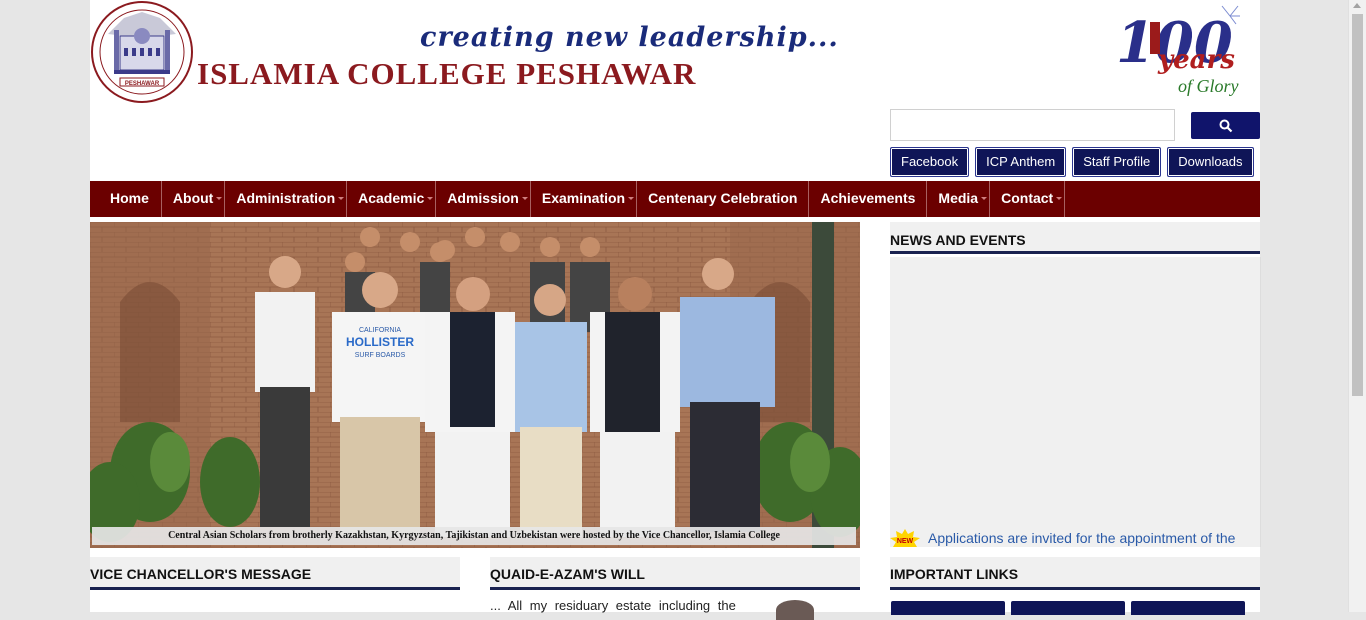 The height and width of the screenshot is (620, 1366). What do you see at coordinates (1117, 162) in the screenshot?
I see `staff-profile-button: Staff Profile` at bounding box center [1117, 162].